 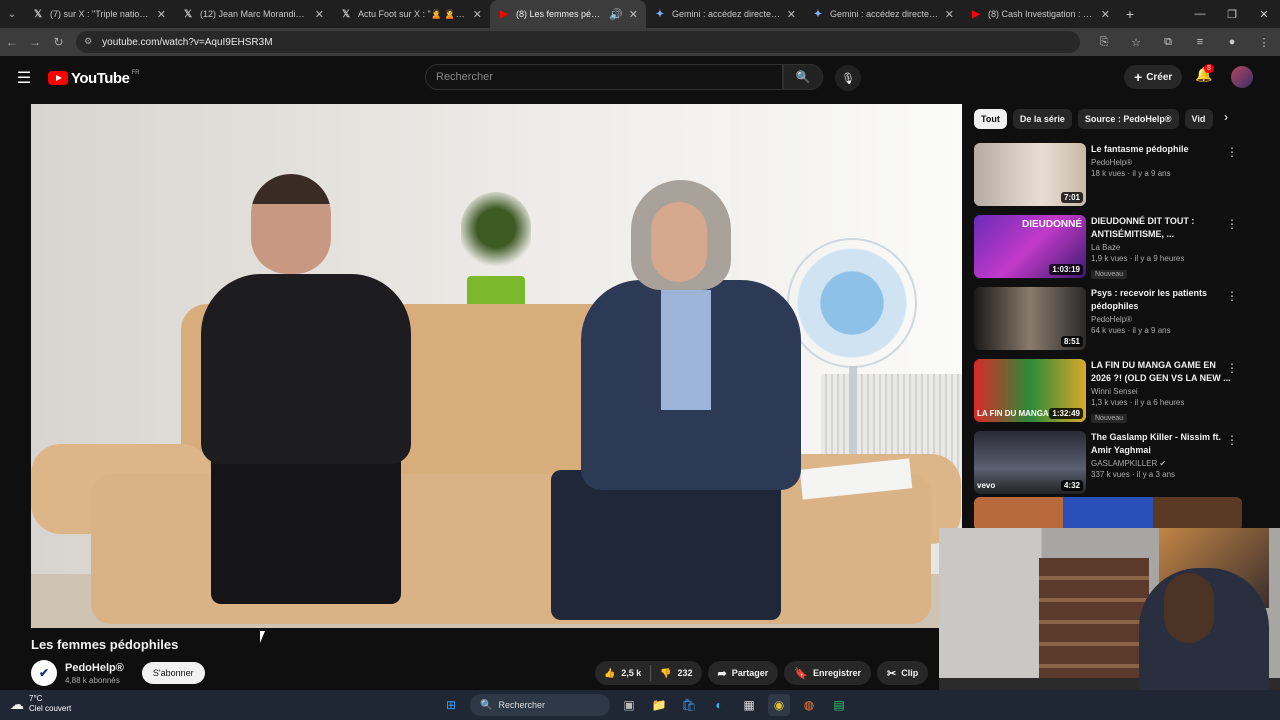 What do you see at coordinates (779, 705) in the screenshot?
I see `chrome-icon: ◉` at bounding box center [779, 705].